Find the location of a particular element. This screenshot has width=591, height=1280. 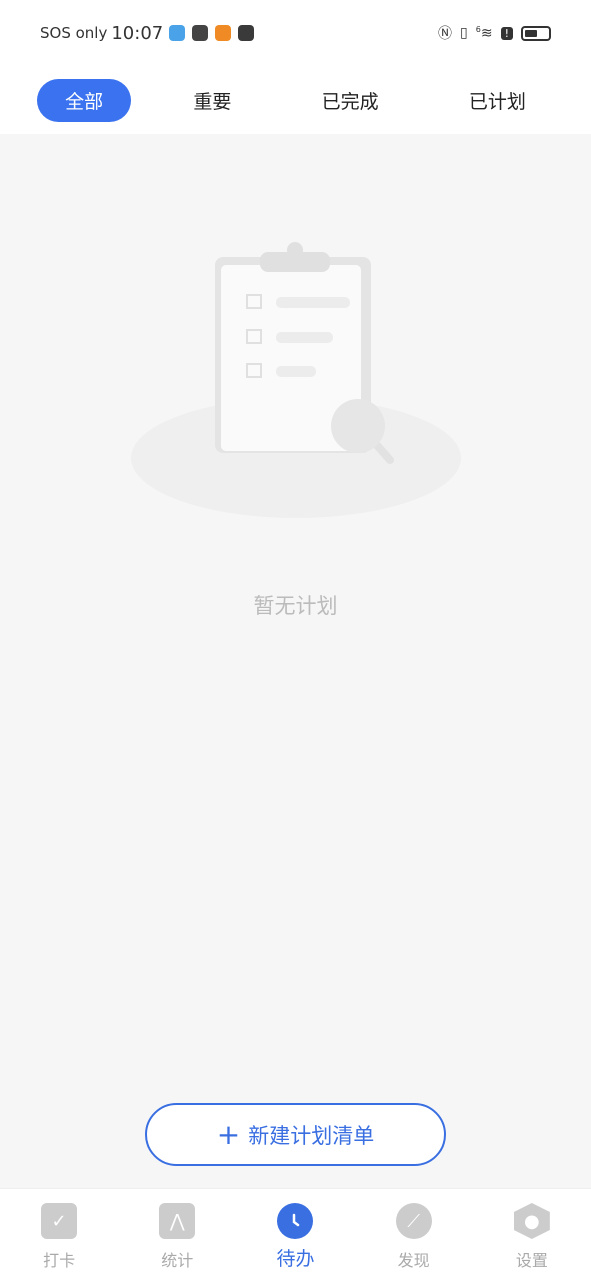

tab-completed: 已完成 is located at coordinates (350, 100).